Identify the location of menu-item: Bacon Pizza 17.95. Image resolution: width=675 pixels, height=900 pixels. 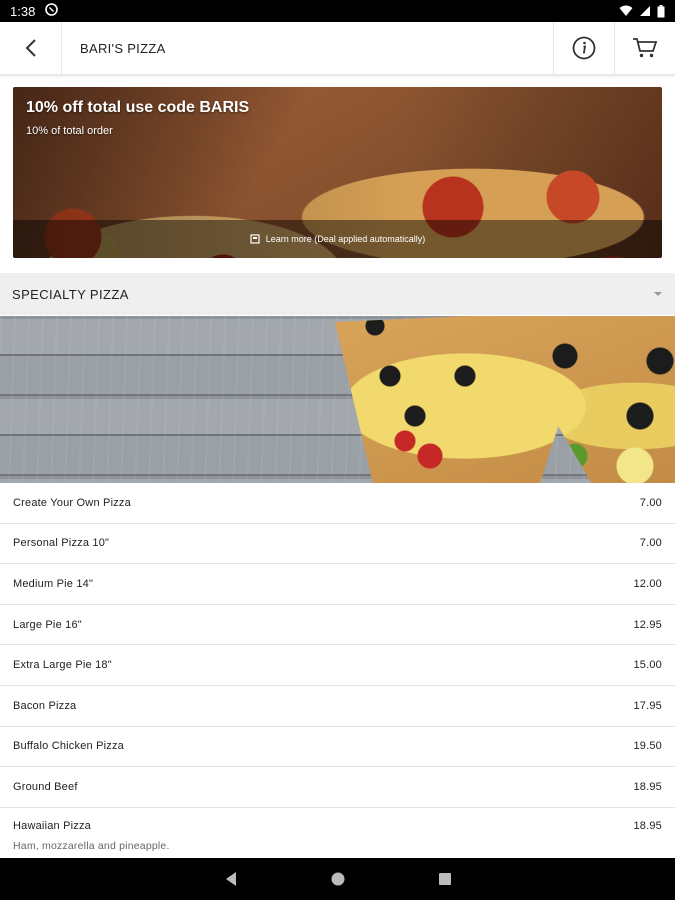
(337, 706).